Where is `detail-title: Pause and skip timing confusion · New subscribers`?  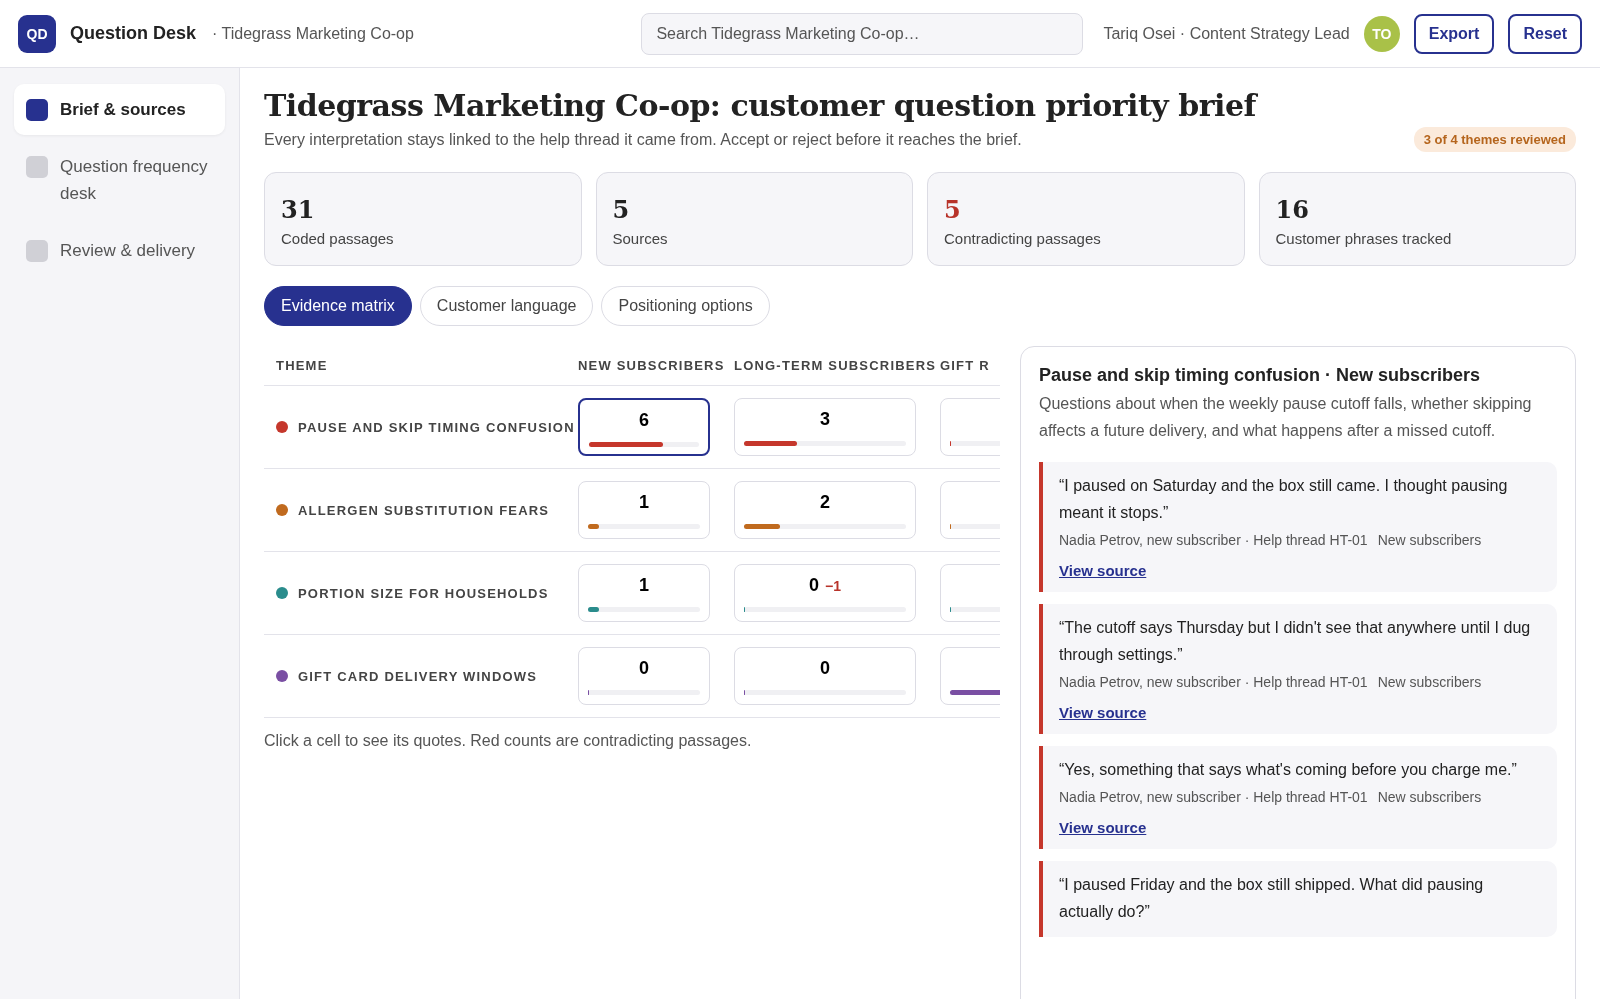
detail-title: Pause and skip timing confusion · New subscribers is located at coordinates (1260, 375).